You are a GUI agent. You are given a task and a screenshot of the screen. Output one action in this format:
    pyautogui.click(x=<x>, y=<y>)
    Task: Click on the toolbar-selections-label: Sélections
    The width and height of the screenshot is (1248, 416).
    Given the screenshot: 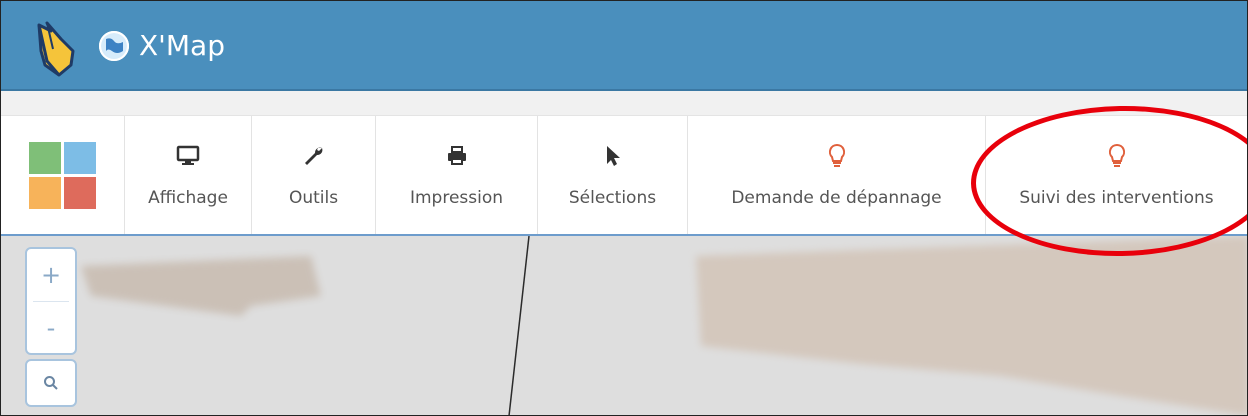 What is the action you would take?
    pyautogui.click(x=612, y=198)
    